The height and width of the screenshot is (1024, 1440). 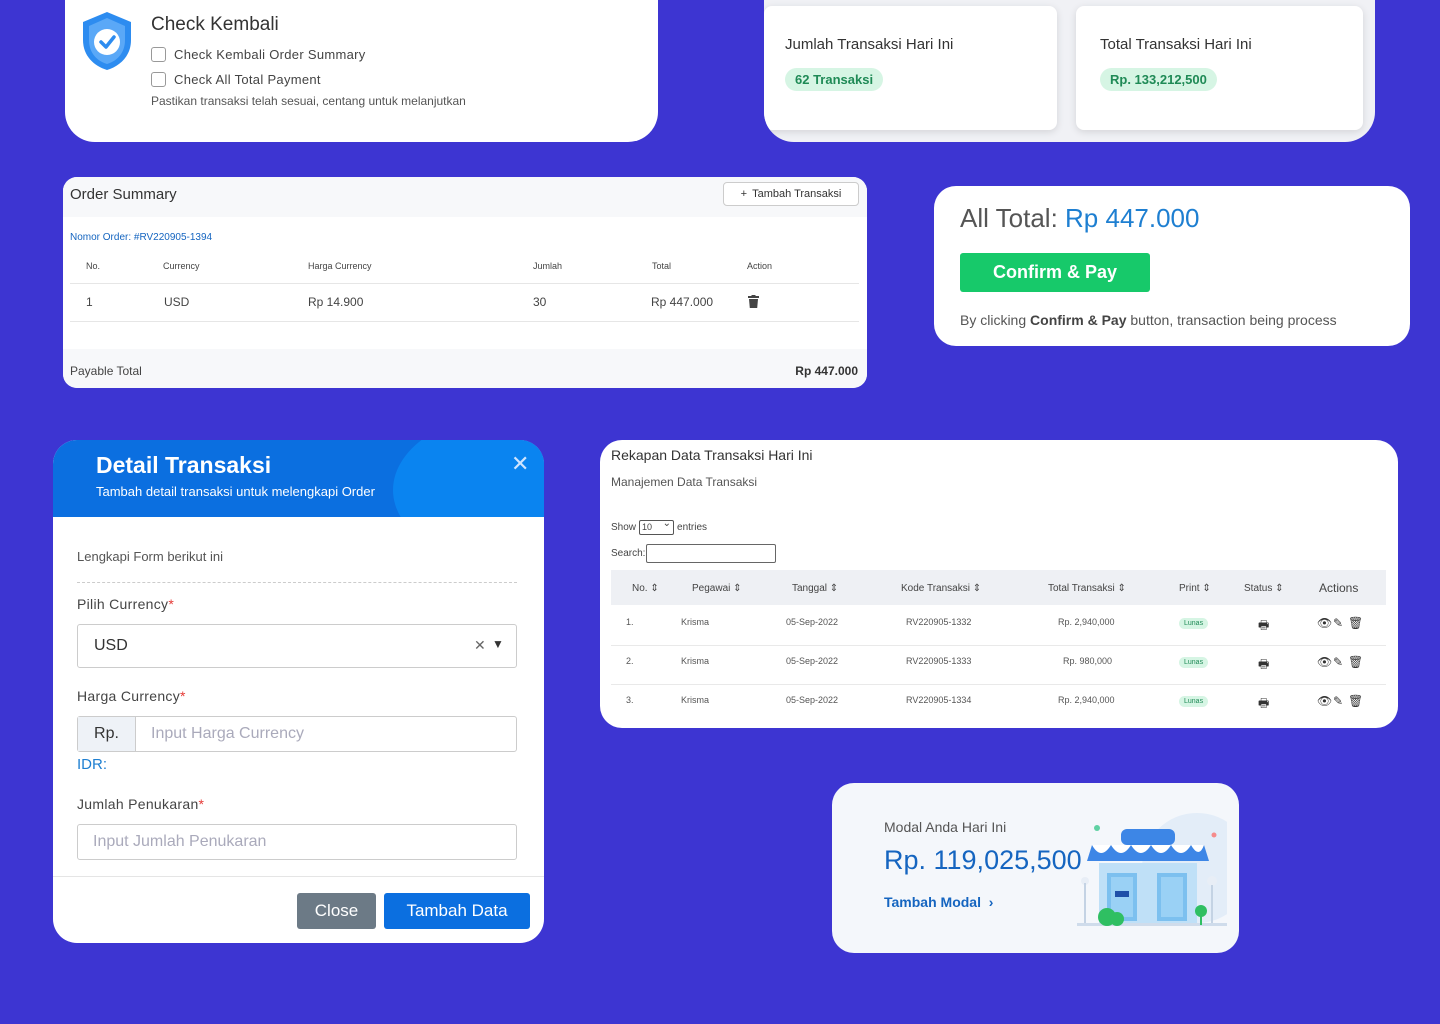 What do you see at coordinates (111, 645) in the screenshot?
I see `currency-selected-value: USD` at bounding box center [111, 645].